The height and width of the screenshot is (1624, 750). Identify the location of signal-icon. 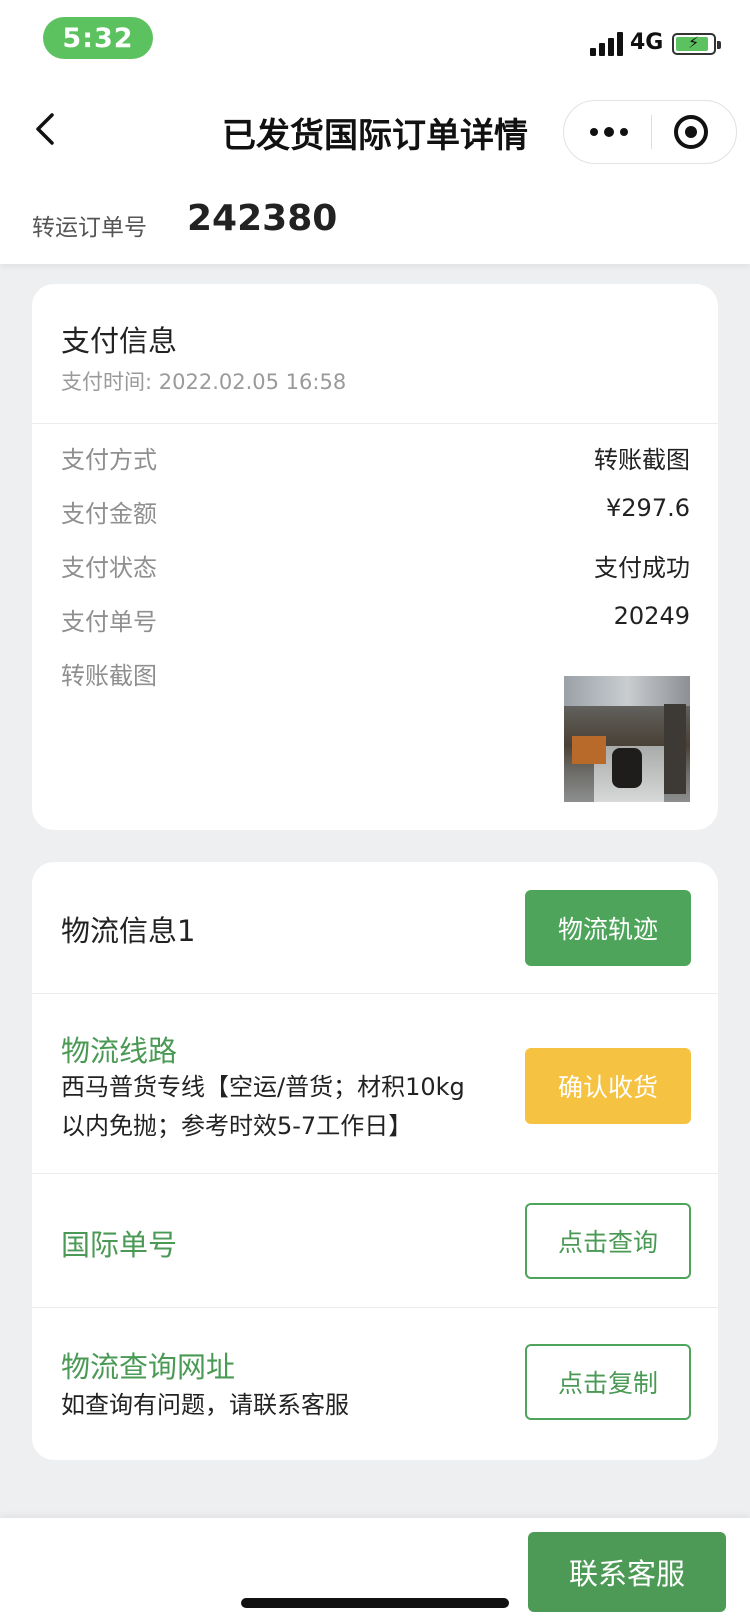
(607, 44).